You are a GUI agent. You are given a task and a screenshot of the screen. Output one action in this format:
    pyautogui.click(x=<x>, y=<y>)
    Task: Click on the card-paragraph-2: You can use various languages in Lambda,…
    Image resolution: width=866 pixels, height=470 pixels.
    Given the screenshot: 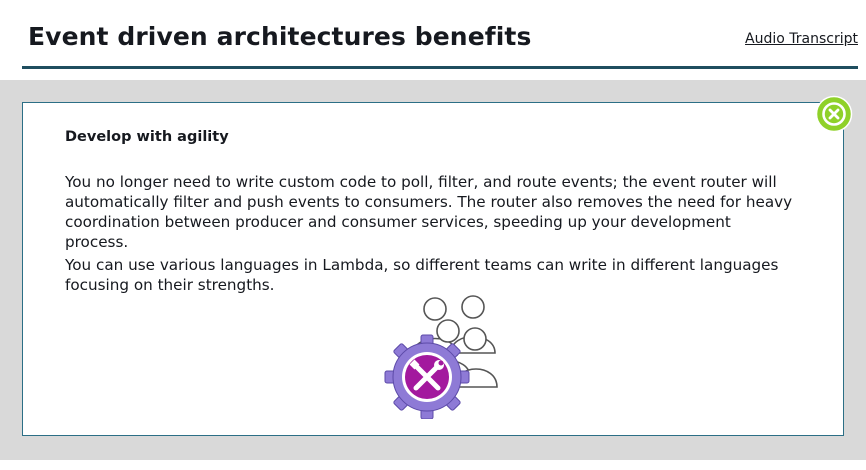 What is the action you would take?
    pyautogui.click(x=422, y=275)
    